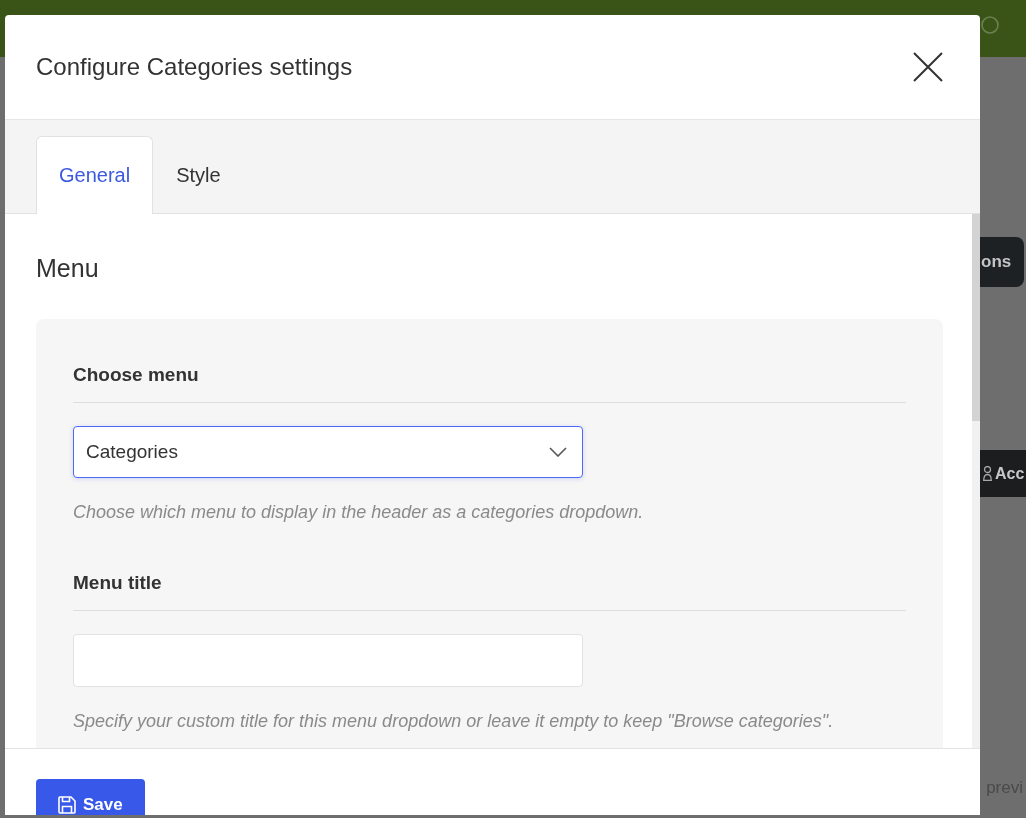 Image resolution: width=1026 pixels, height=818 pixels. I want to click on chevron-down-icon, so click(558, 452).